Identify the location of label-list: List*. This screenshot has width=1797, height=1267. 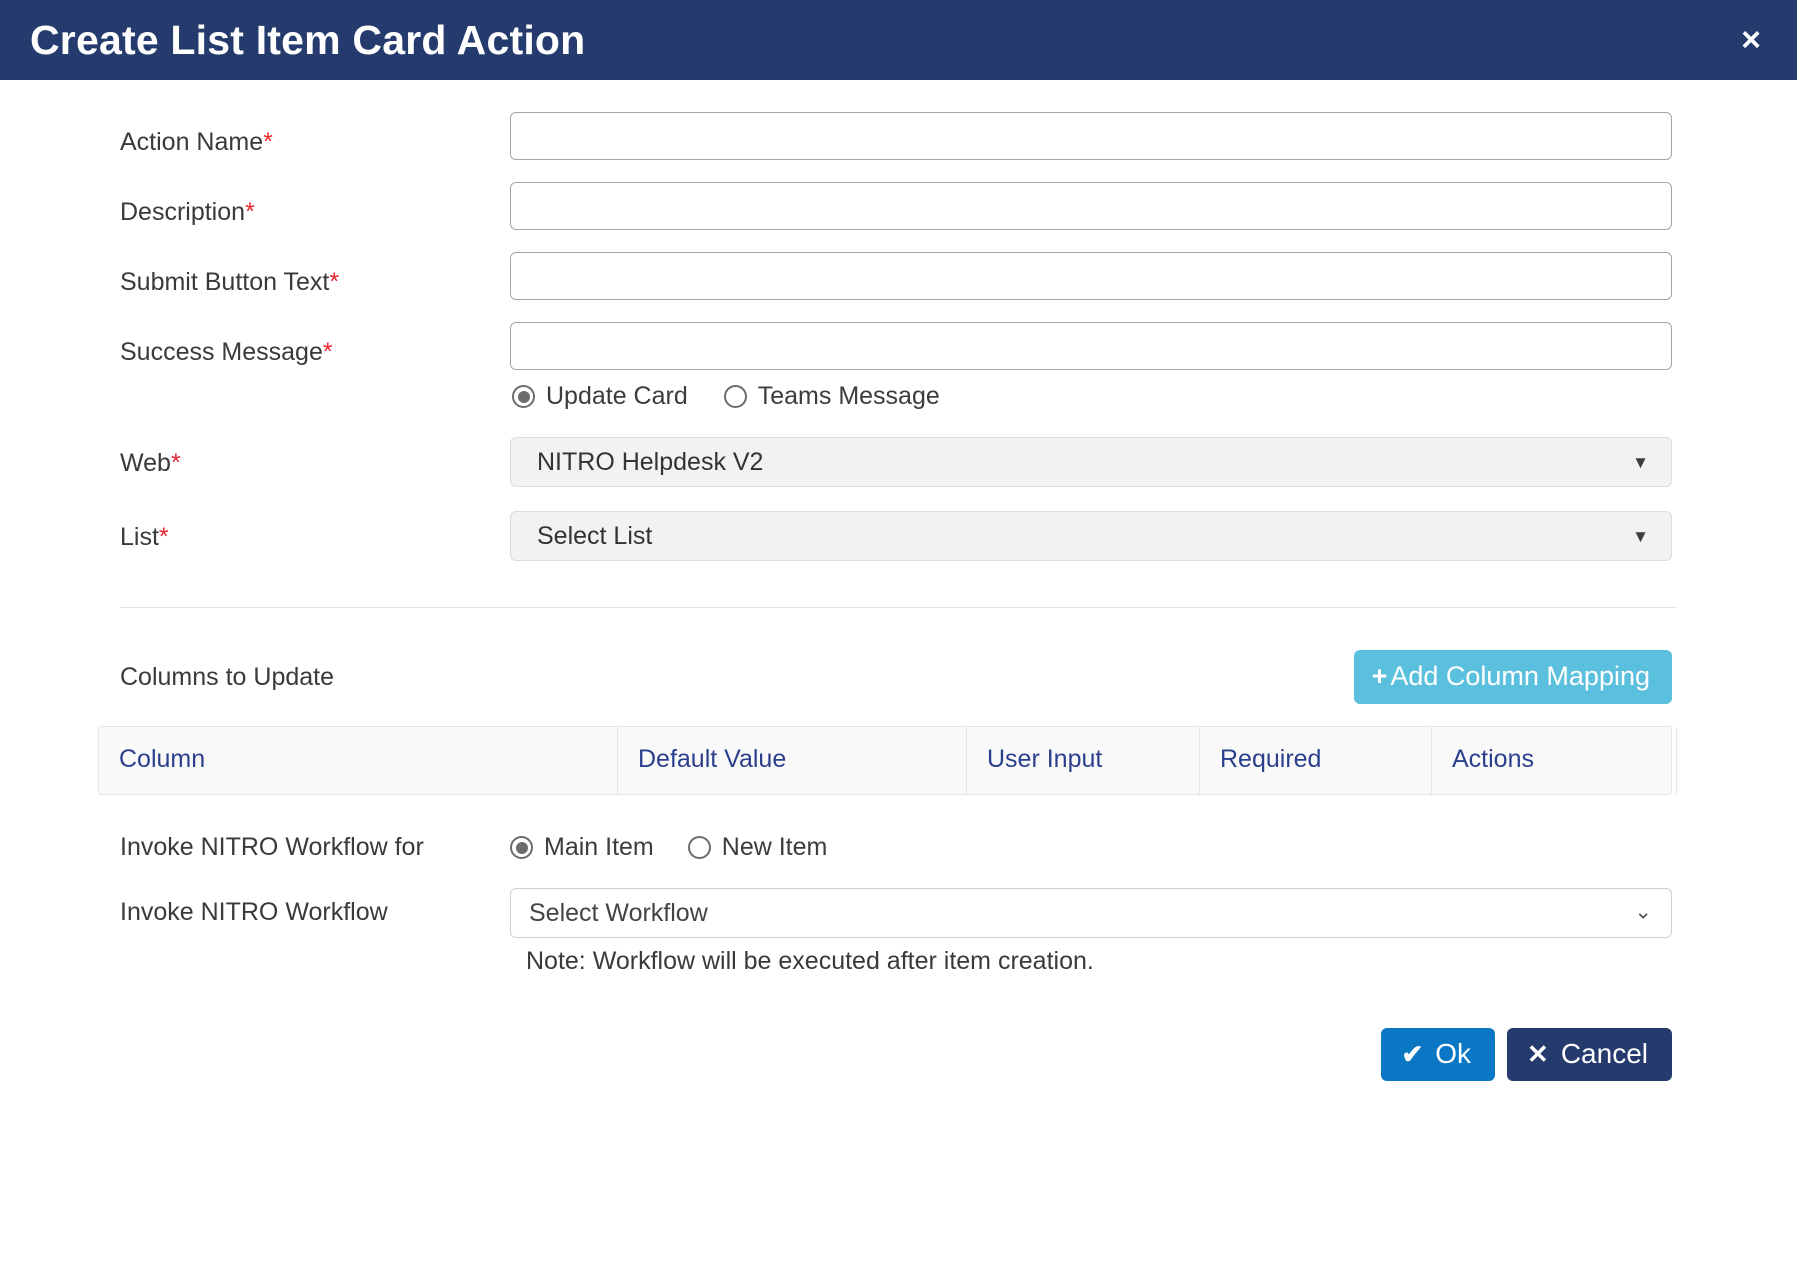
(315, 530).